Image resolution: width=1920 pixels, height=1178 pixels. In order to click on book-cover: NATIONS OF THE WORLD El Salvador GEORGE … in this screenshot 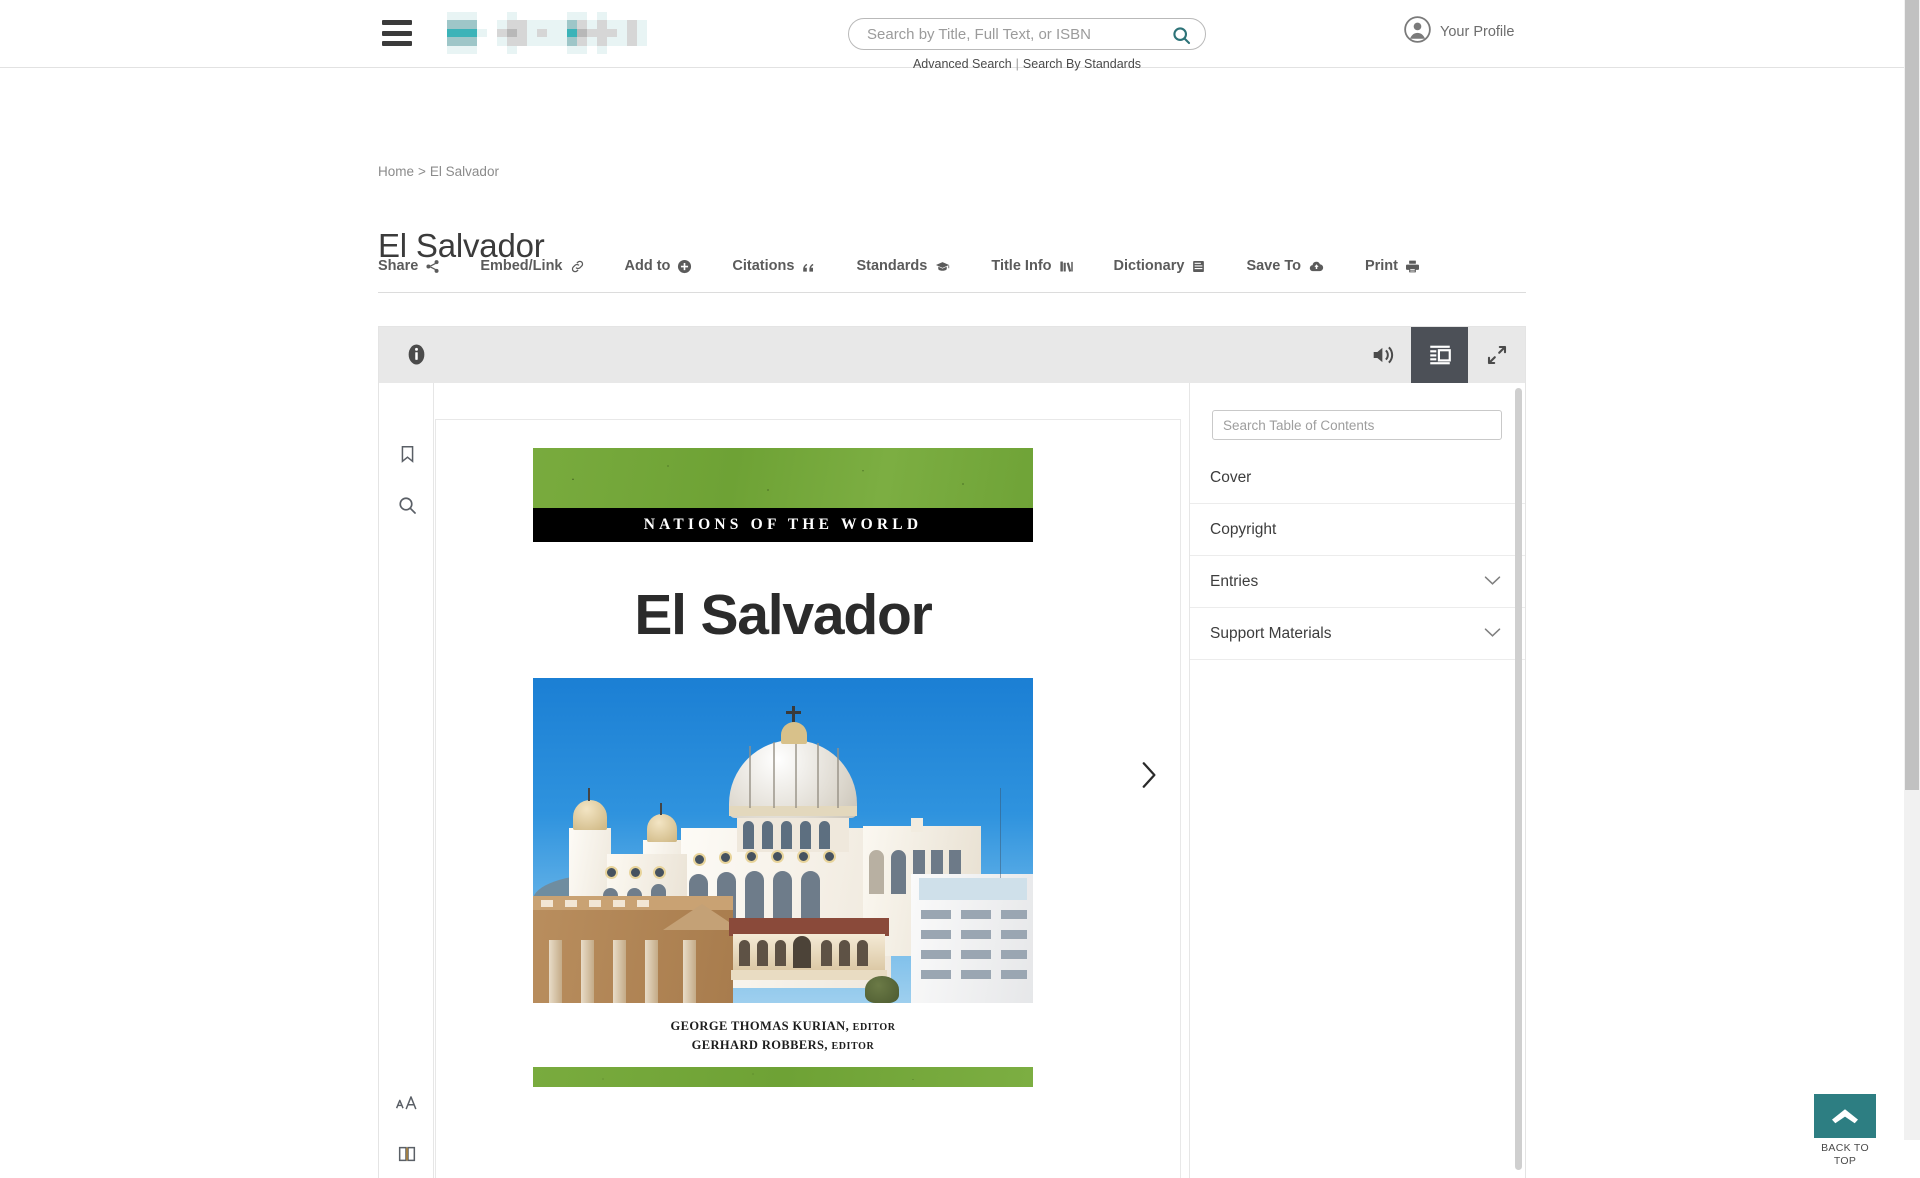, I will do `click(783, 783)`.